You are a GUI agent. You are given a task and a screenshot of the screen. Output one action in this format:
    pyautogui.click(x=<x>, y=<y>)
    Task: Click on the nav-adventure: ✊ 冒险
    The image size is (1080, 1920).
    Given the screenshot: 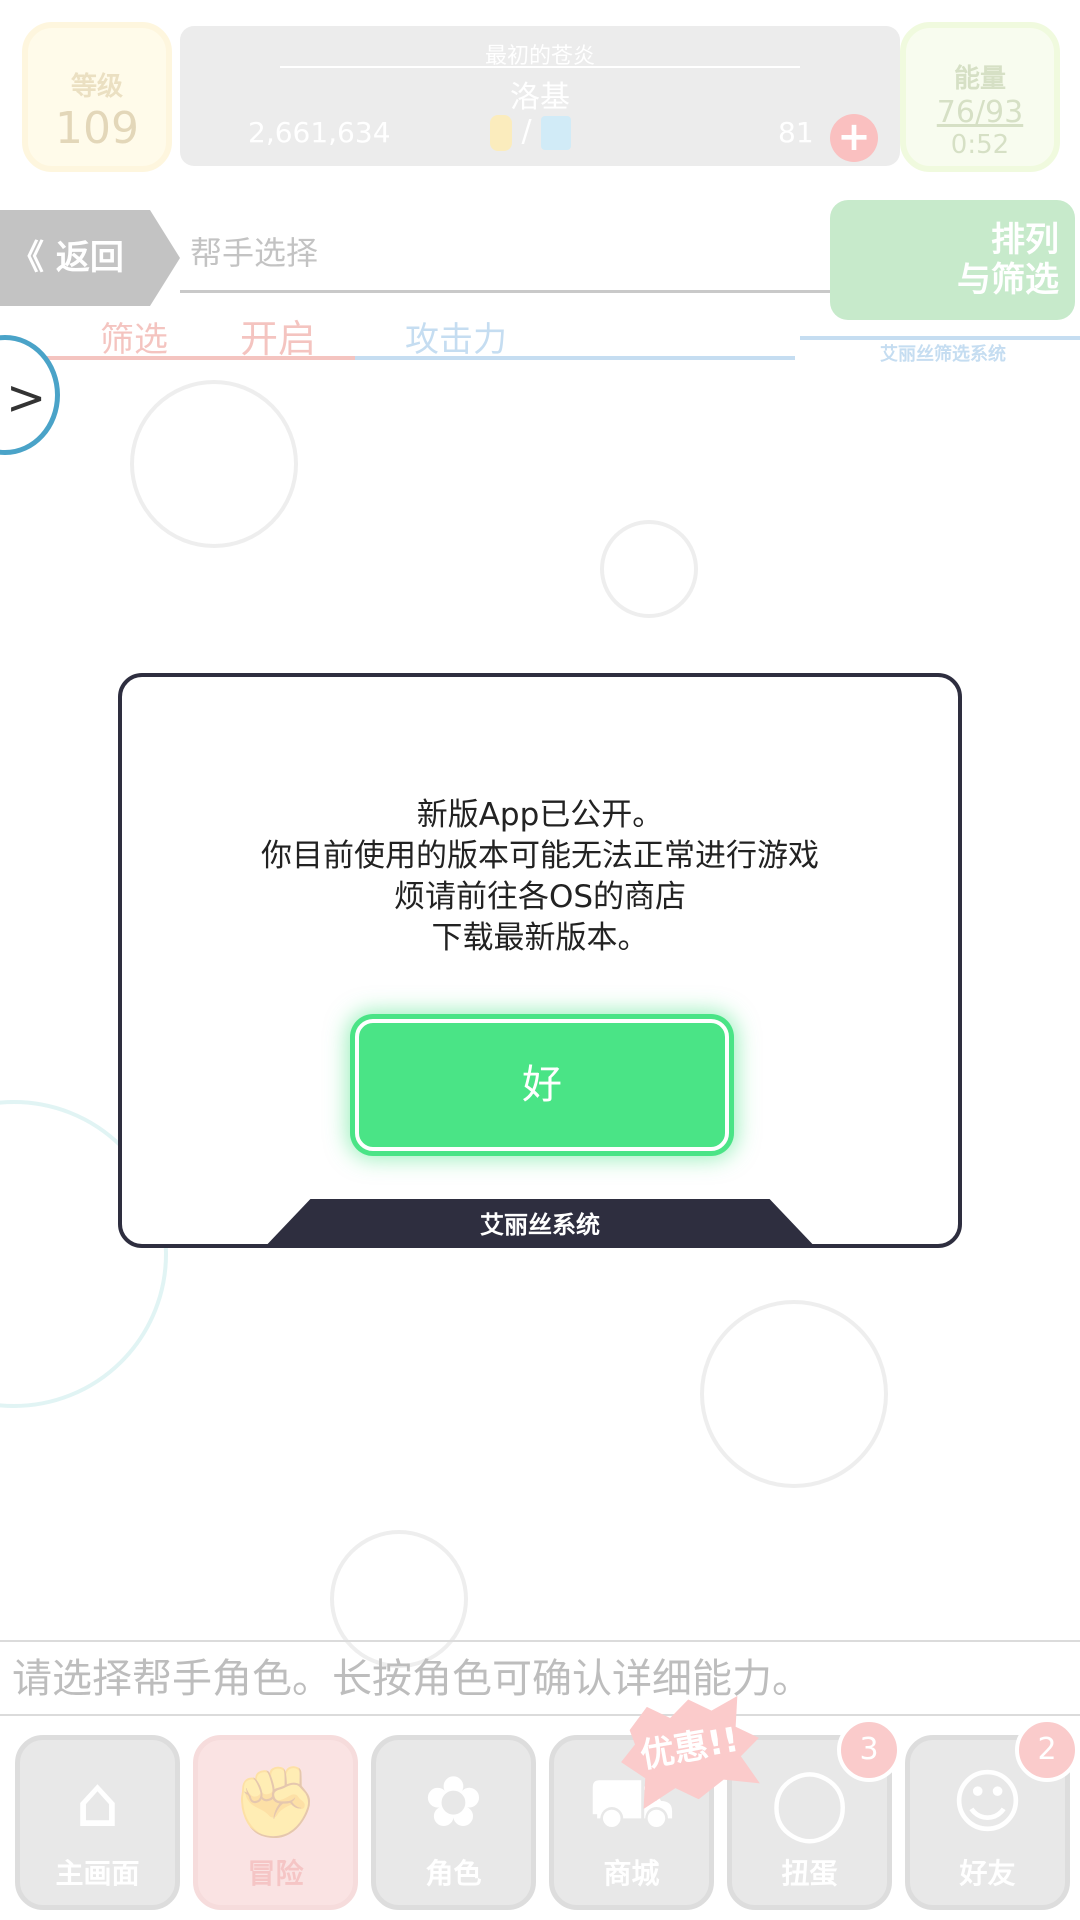 What is the action you would take?
    pyautogui.click(x=275, y=1822)
    